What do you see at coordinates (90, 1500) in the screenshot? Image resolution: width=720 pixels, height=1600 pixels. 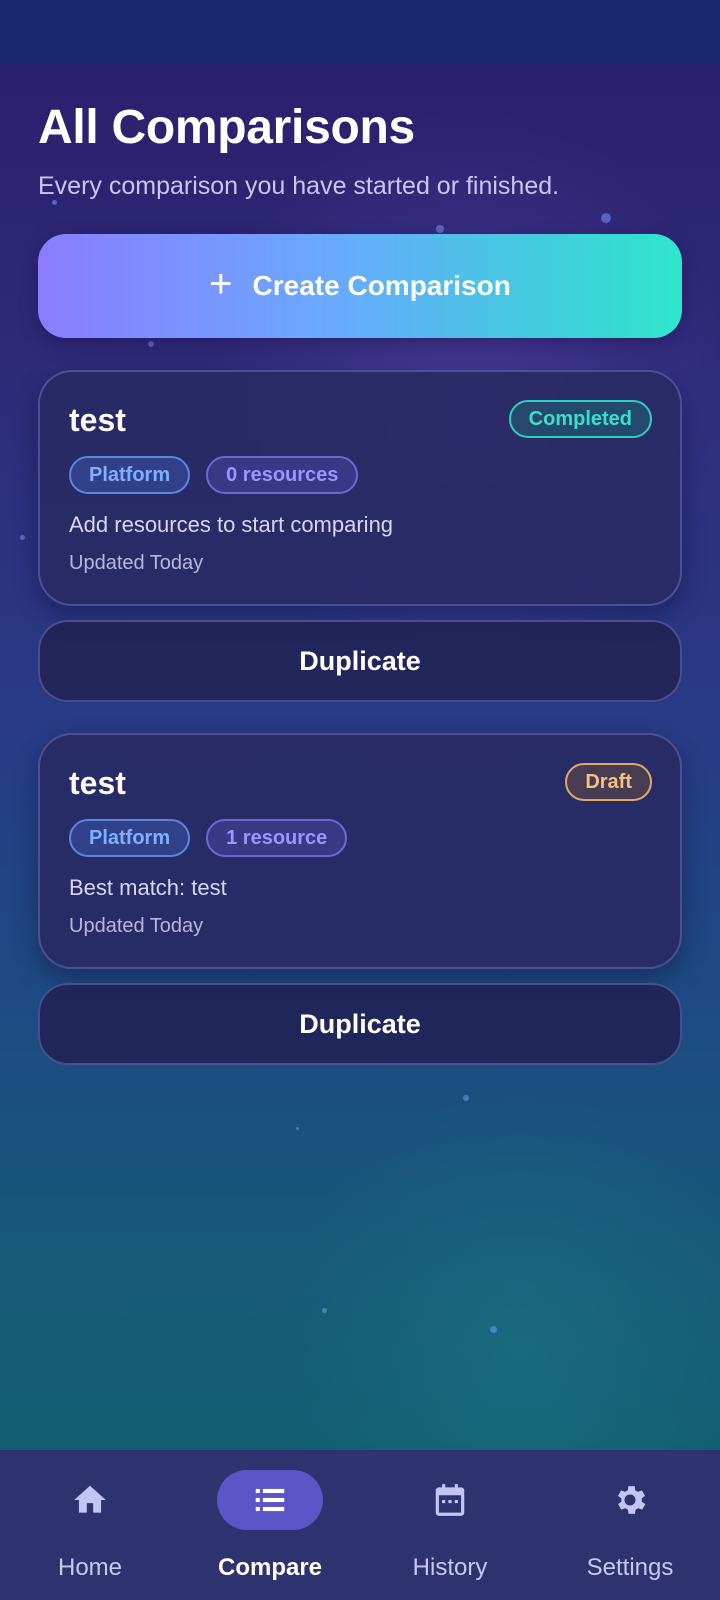 I see `home-icon` at bounding box center [90, 1500].